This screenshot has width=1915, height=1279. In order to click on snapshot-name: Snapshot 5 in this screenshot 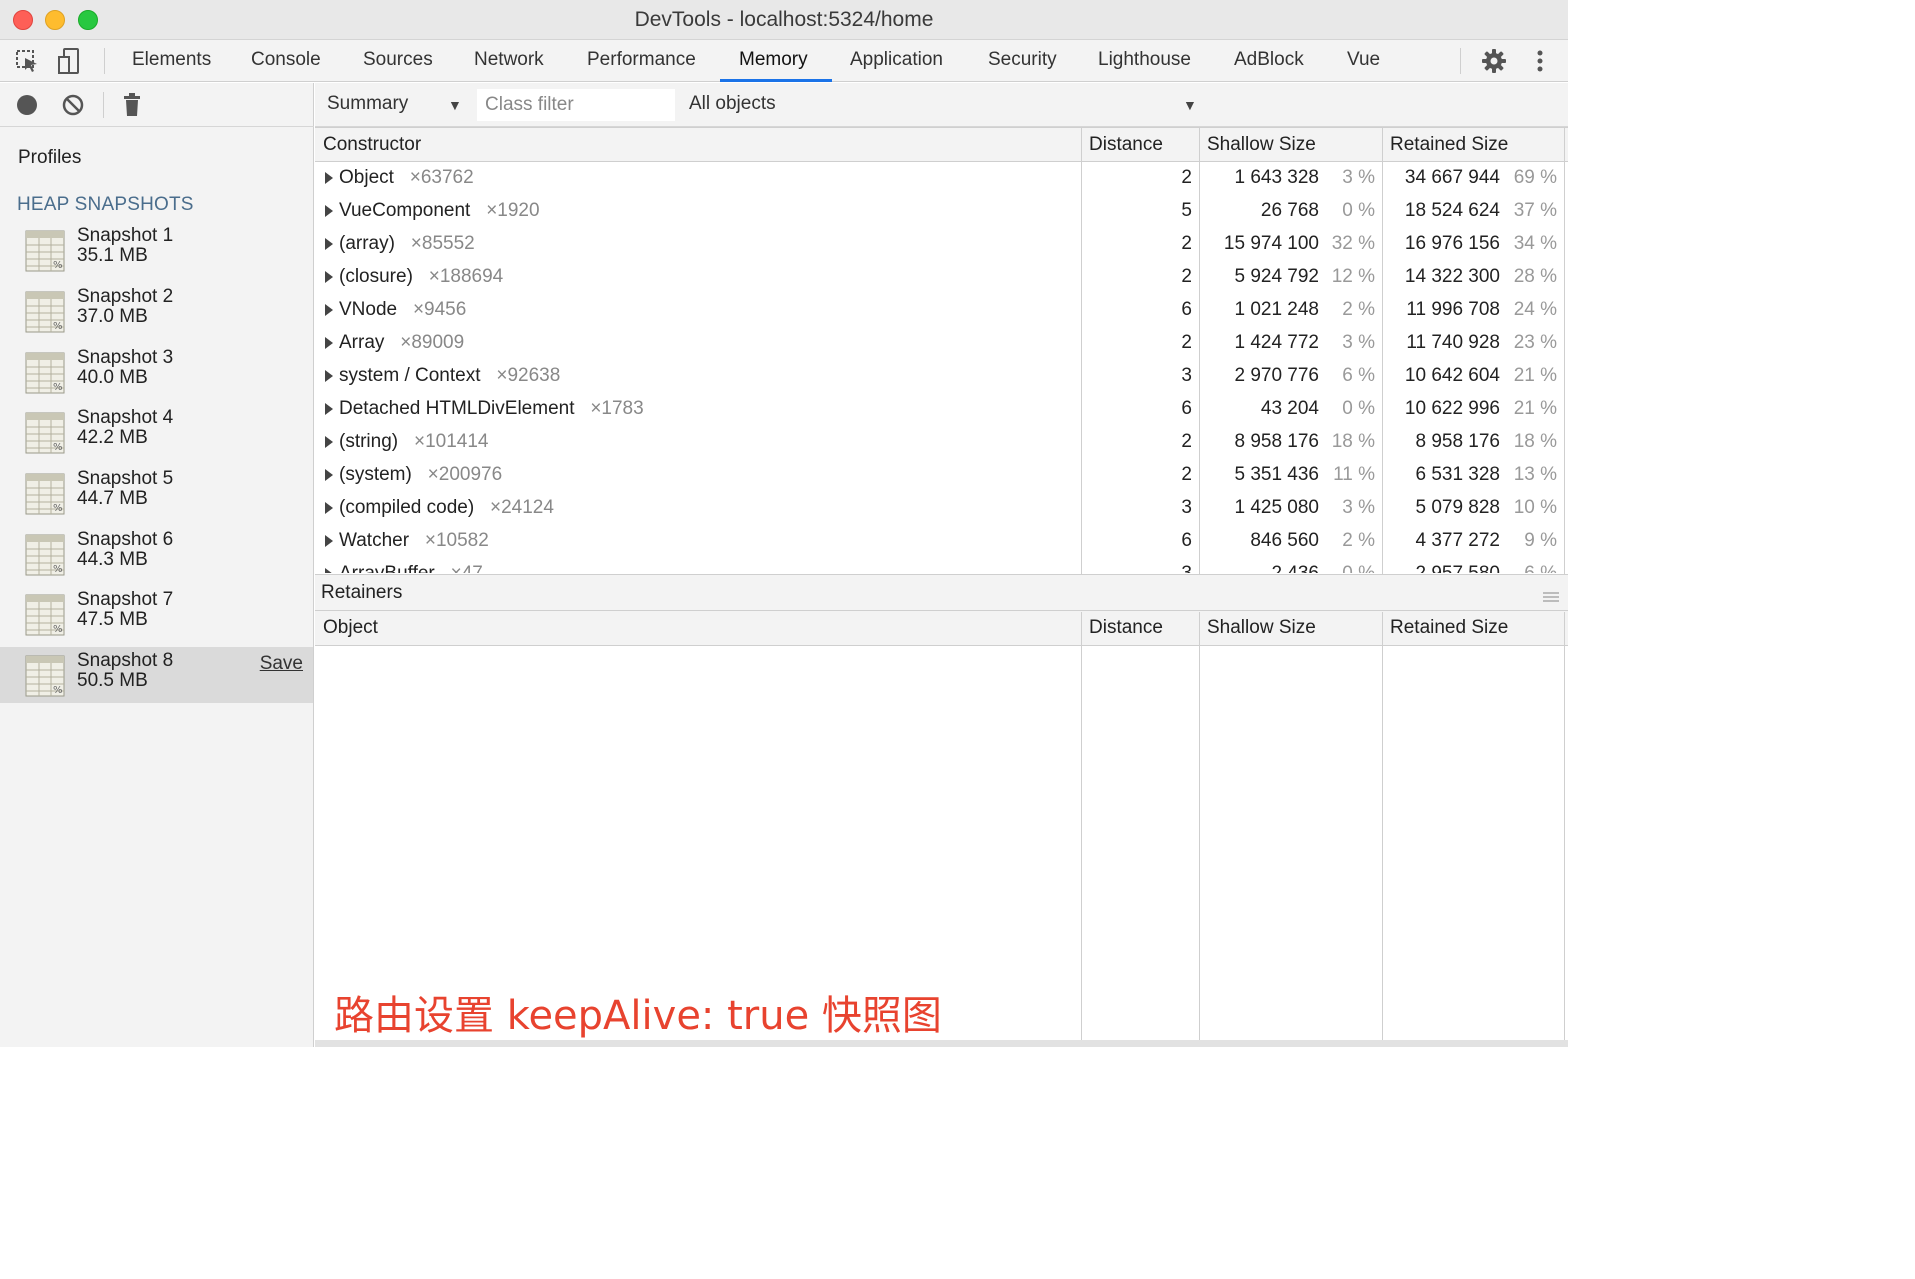, I will do `click(125, 478)`.